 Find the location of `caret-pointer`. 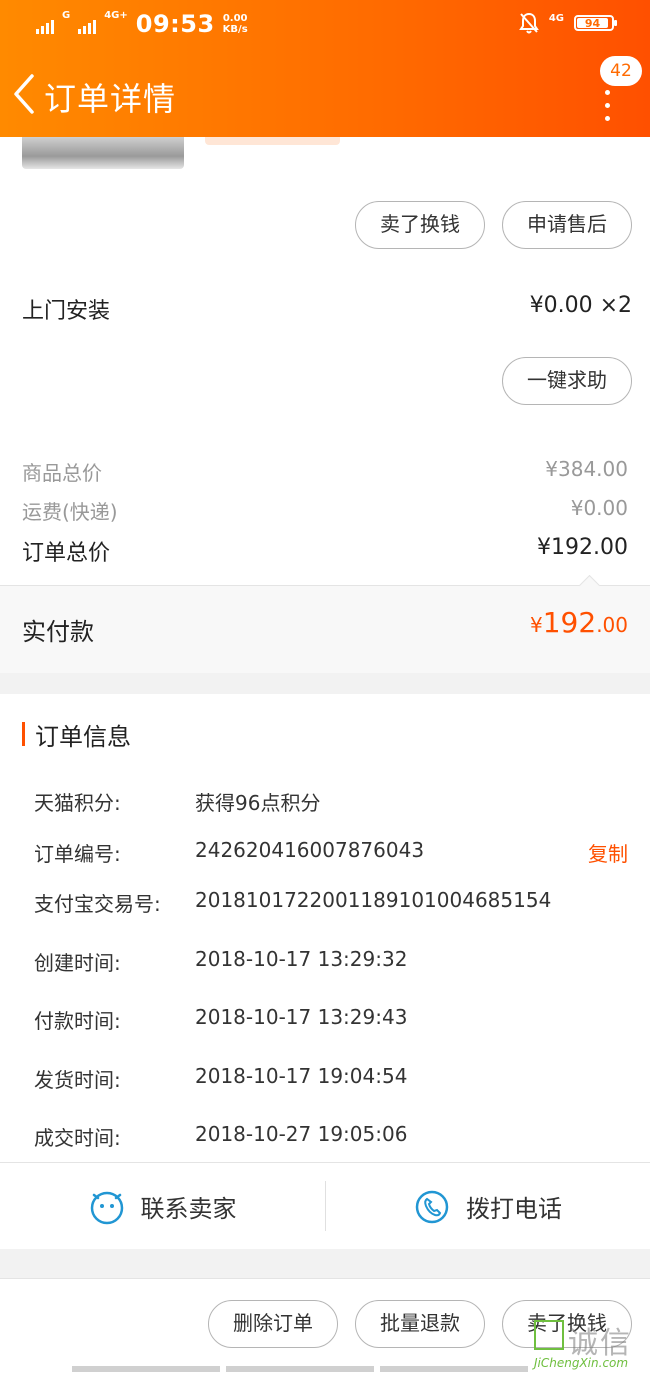

caret-pointer is located at coordinates (589, 585).